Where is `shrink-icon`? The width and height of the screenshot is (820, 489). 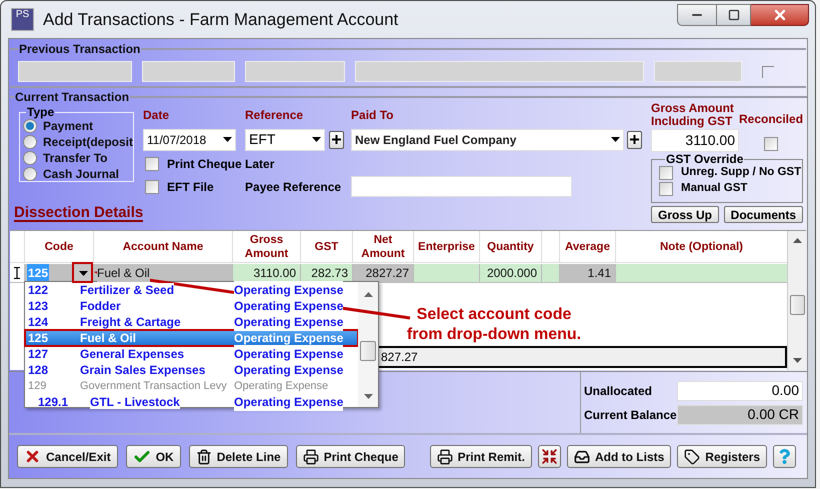
shrink-icon is located at coordinates (549, 456).